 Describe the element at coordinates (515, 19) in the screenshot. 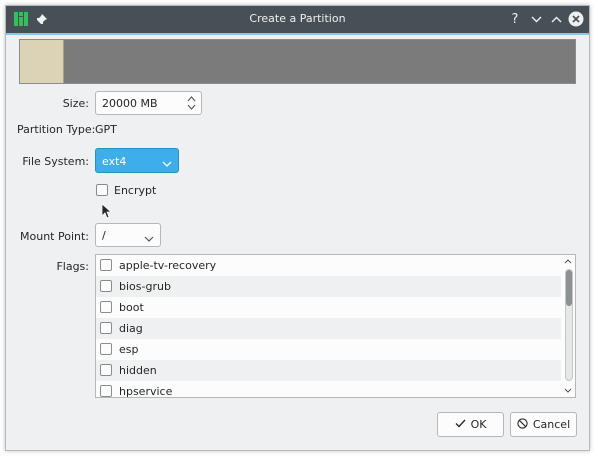

I see `help-icon: ?` at that location.